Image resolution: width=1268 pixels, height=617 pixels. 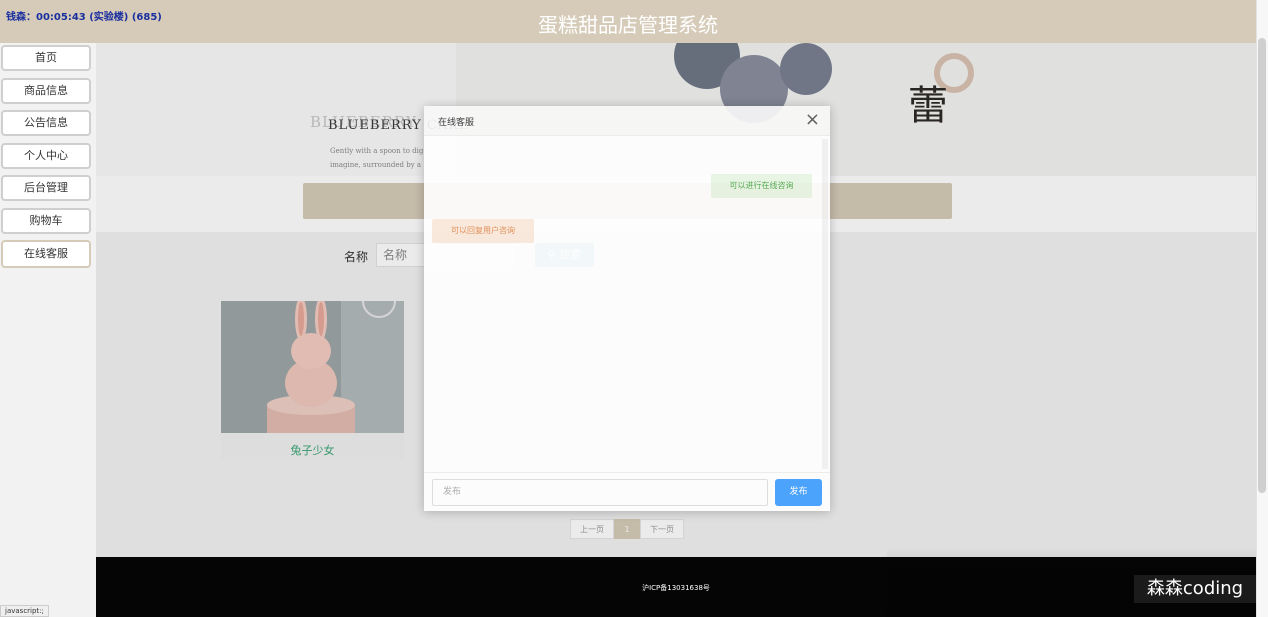 What do you see at coordinates (798, 492) in the screenshot?
I see `send-button: 发布` at bounding box center [798, 492].